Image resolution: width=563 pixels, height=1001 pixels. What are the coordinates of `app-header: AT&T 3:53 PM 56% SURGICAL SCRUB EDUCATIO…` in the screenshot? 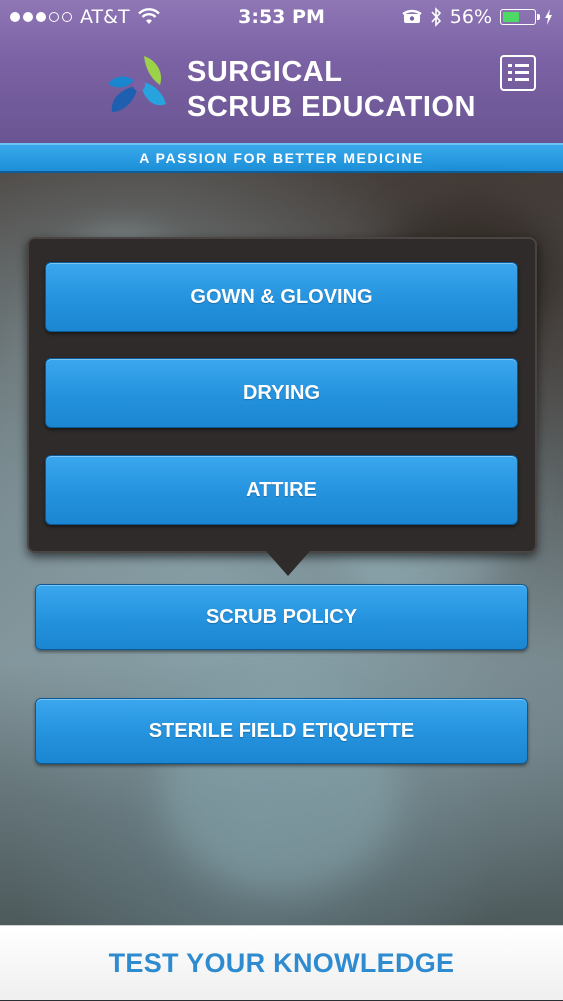 It's located at (281, 71).